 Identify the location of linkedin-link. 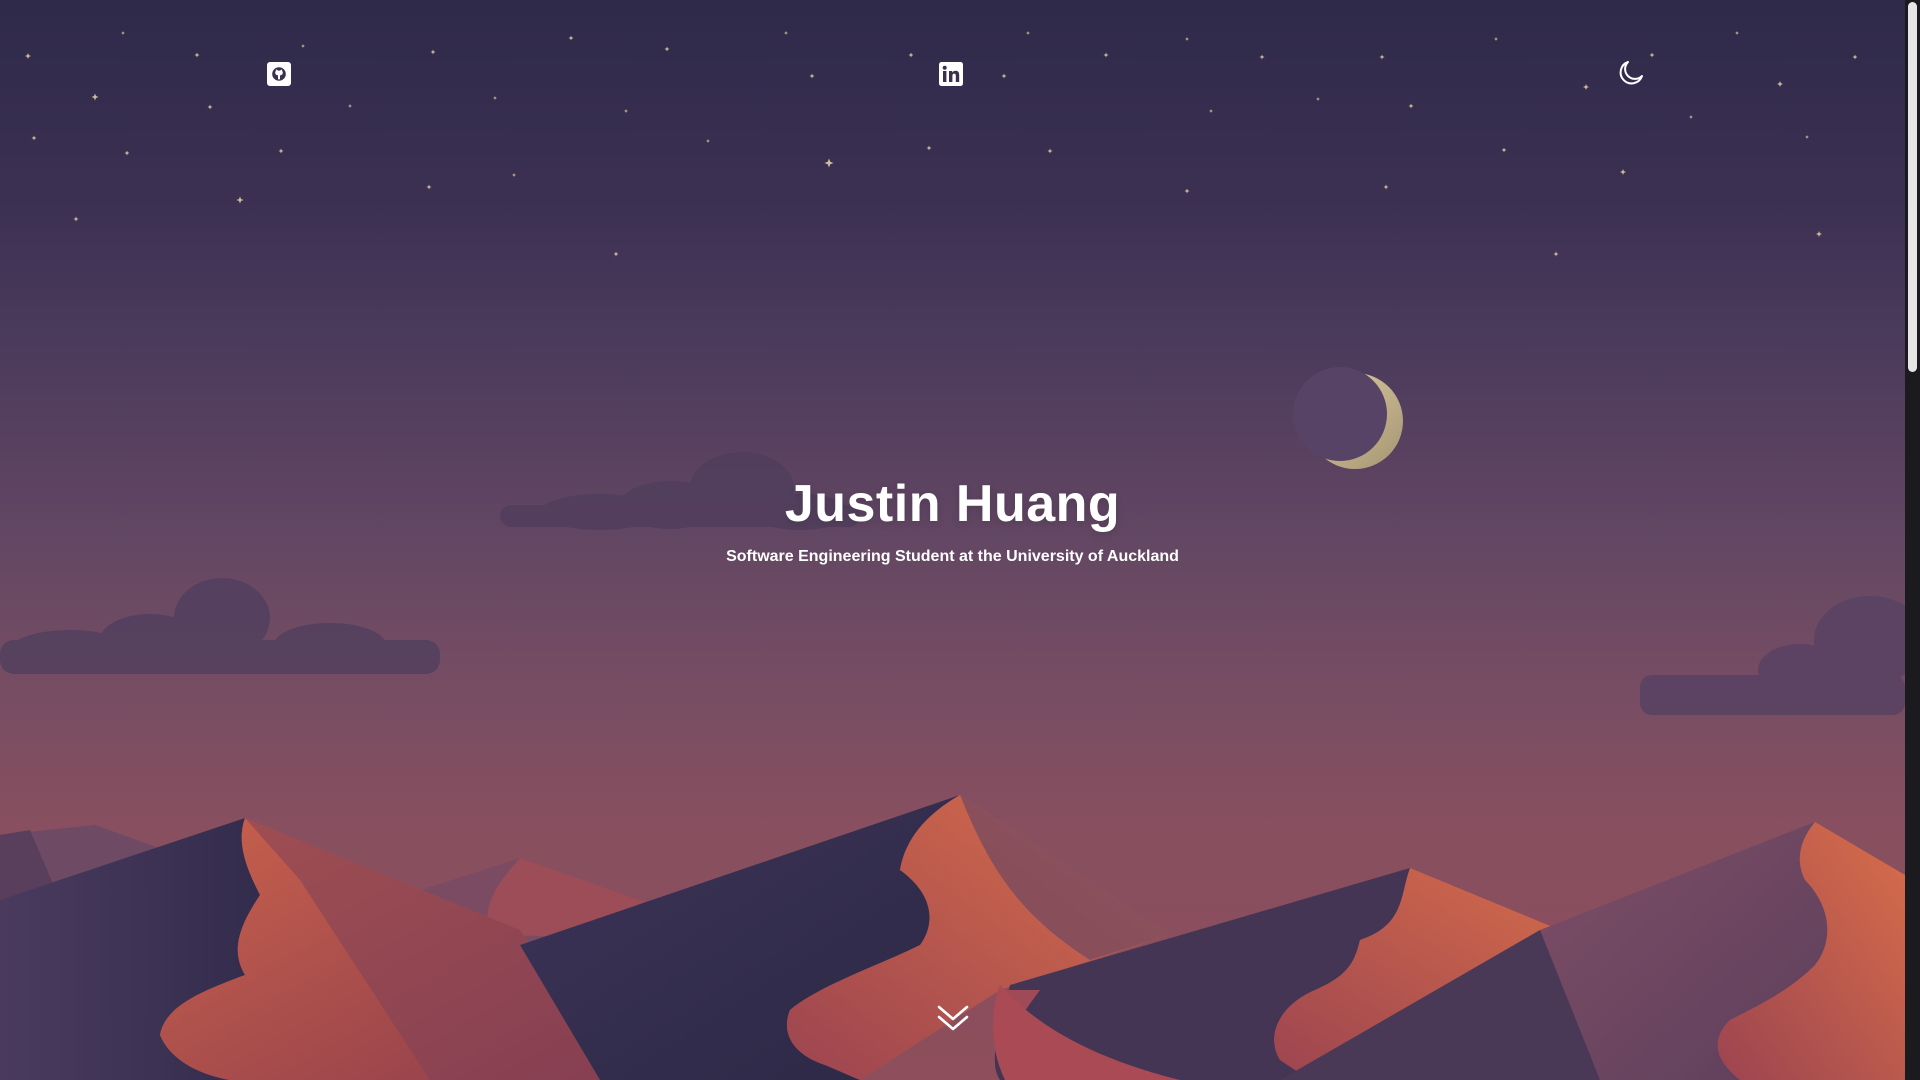
(951, 74).